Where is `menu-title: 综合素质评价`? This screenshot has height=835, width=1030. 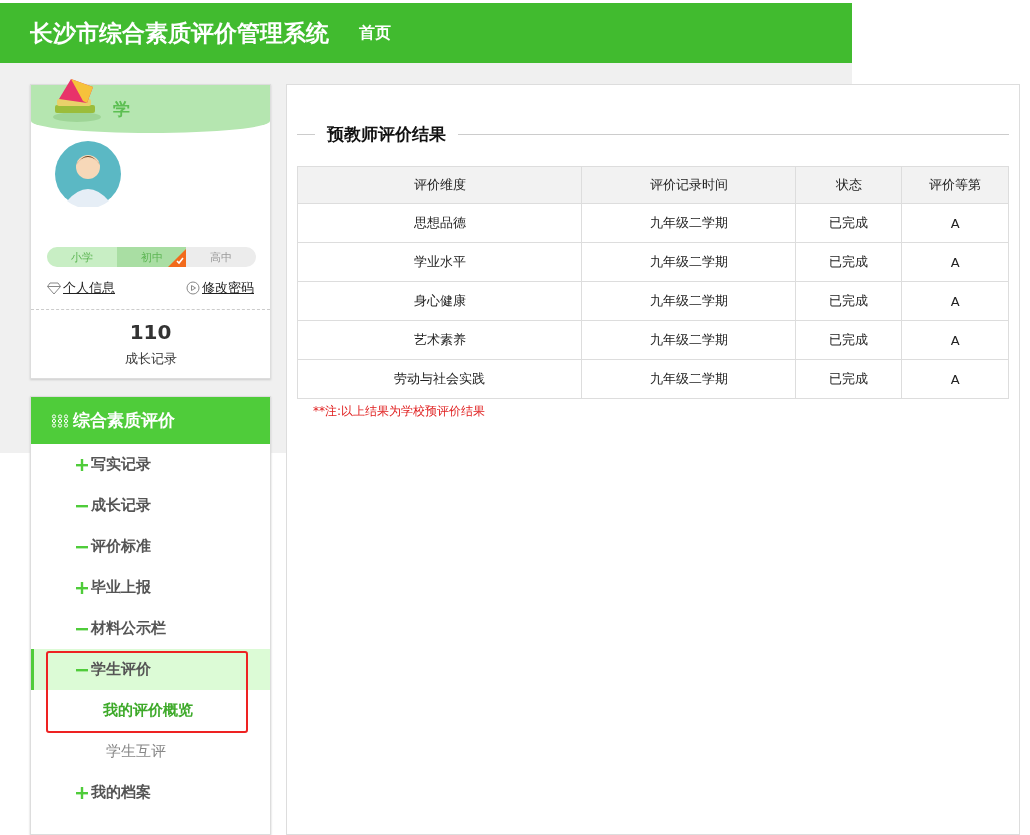 menu-title: 综合素质评价 is located at coordinates (124, 420).